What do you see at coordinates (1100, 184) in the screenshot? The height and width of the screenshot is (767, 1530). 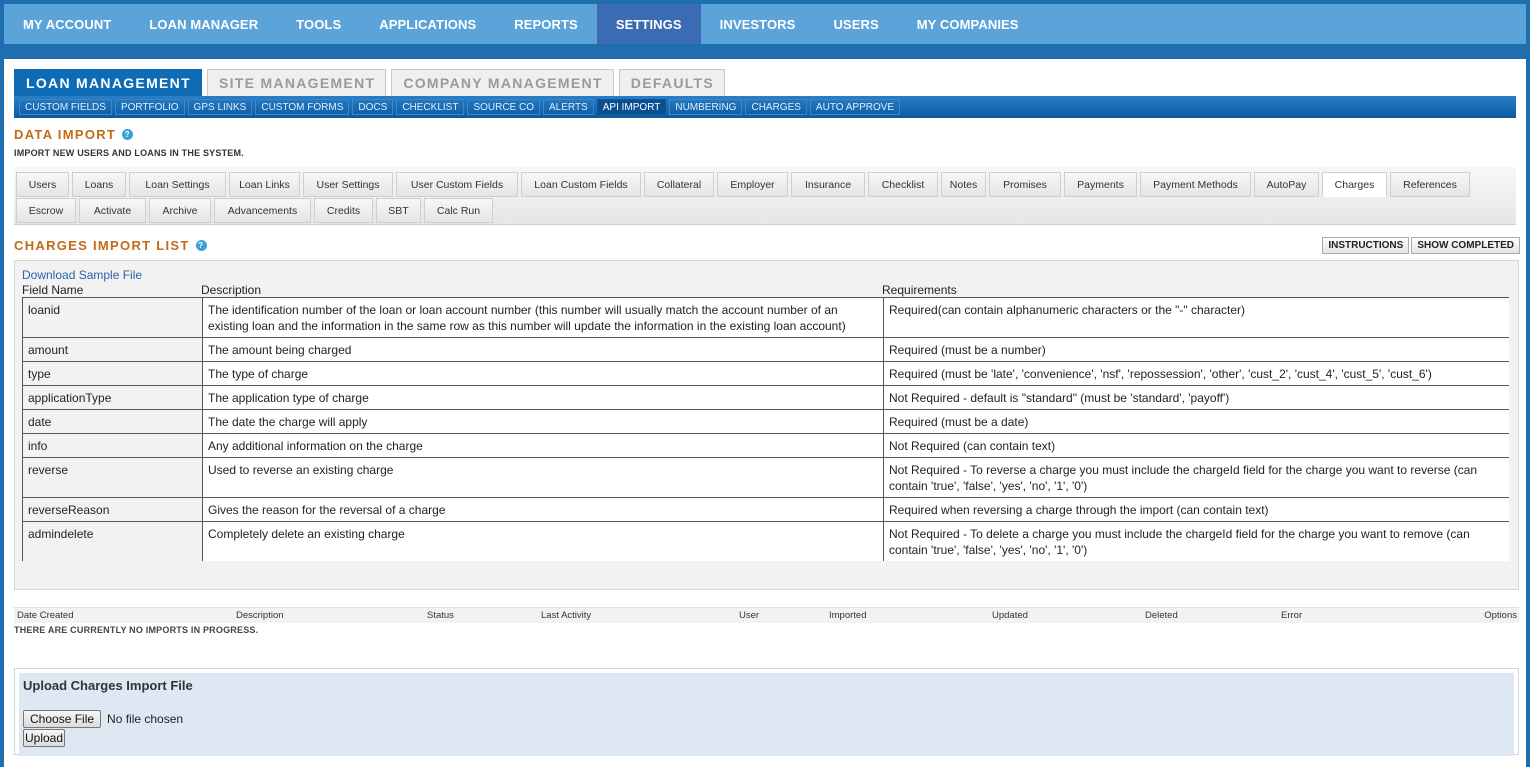 I see `import-tab-payments: Payments` at bounding box center [1100, 184].